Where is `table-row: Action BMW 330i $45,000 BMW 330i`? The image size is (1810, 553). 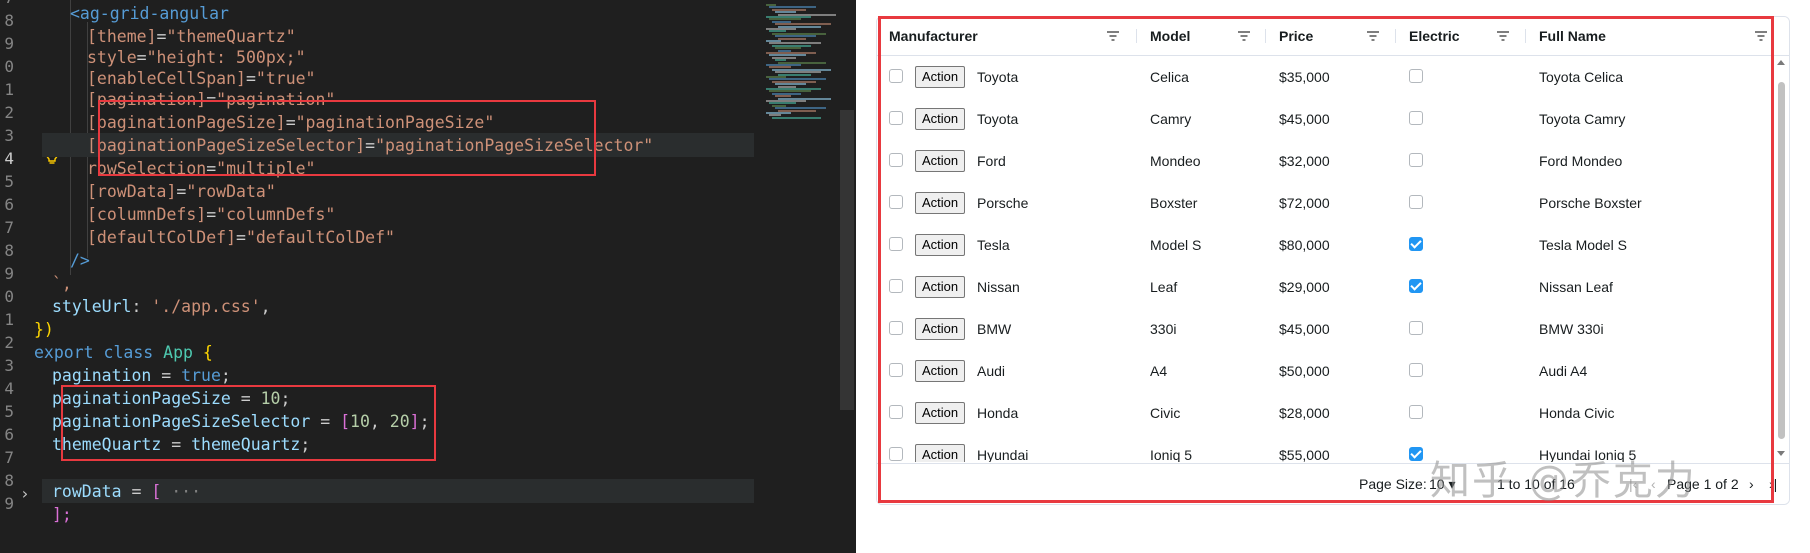
table-row: Action BMW 330i $45,000 BMW 330i is located at coordinates (1325, 329).